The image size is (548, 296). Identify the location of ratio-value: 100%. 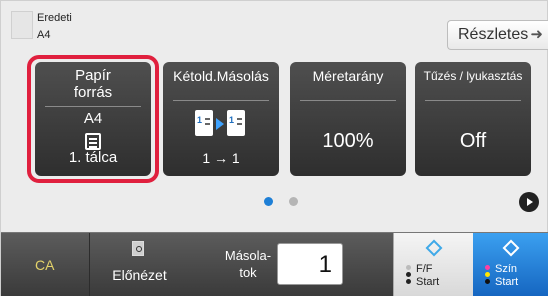
(348, 141).